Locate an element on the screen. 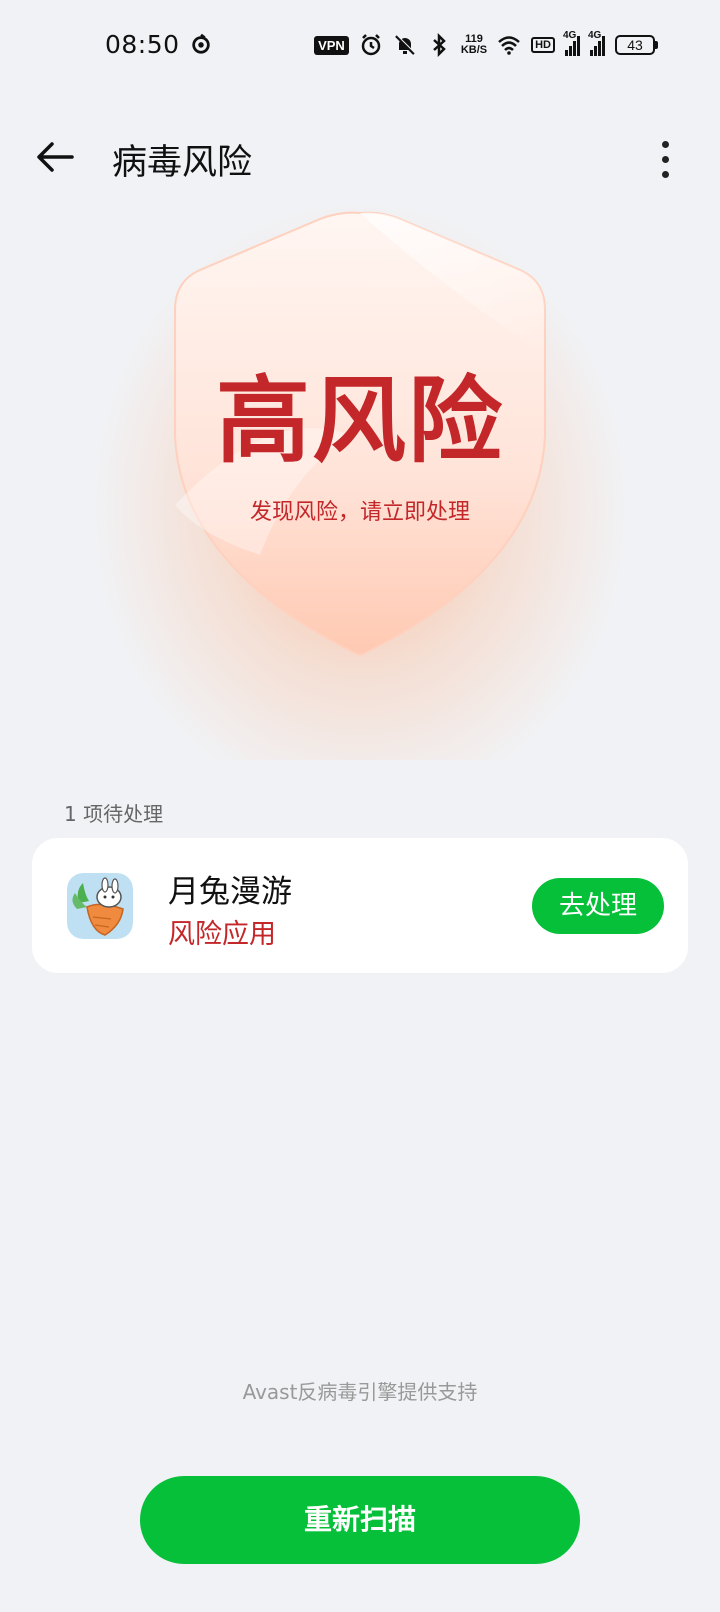  wifi-icon is located at coordinates (509, 45).